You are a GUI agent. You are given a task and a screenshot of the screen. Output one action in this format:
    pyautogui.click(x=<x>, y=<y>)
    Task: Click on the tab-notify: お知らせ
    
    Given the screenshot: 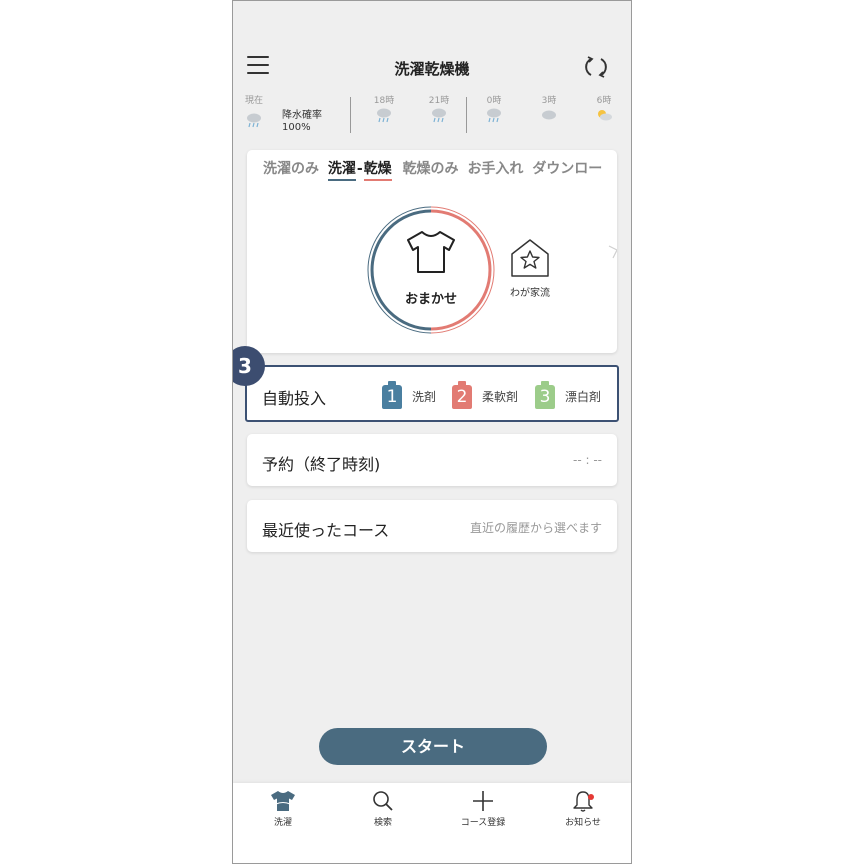 What is the action you would take?
    pyautogui.click(x=582, y=808)
    